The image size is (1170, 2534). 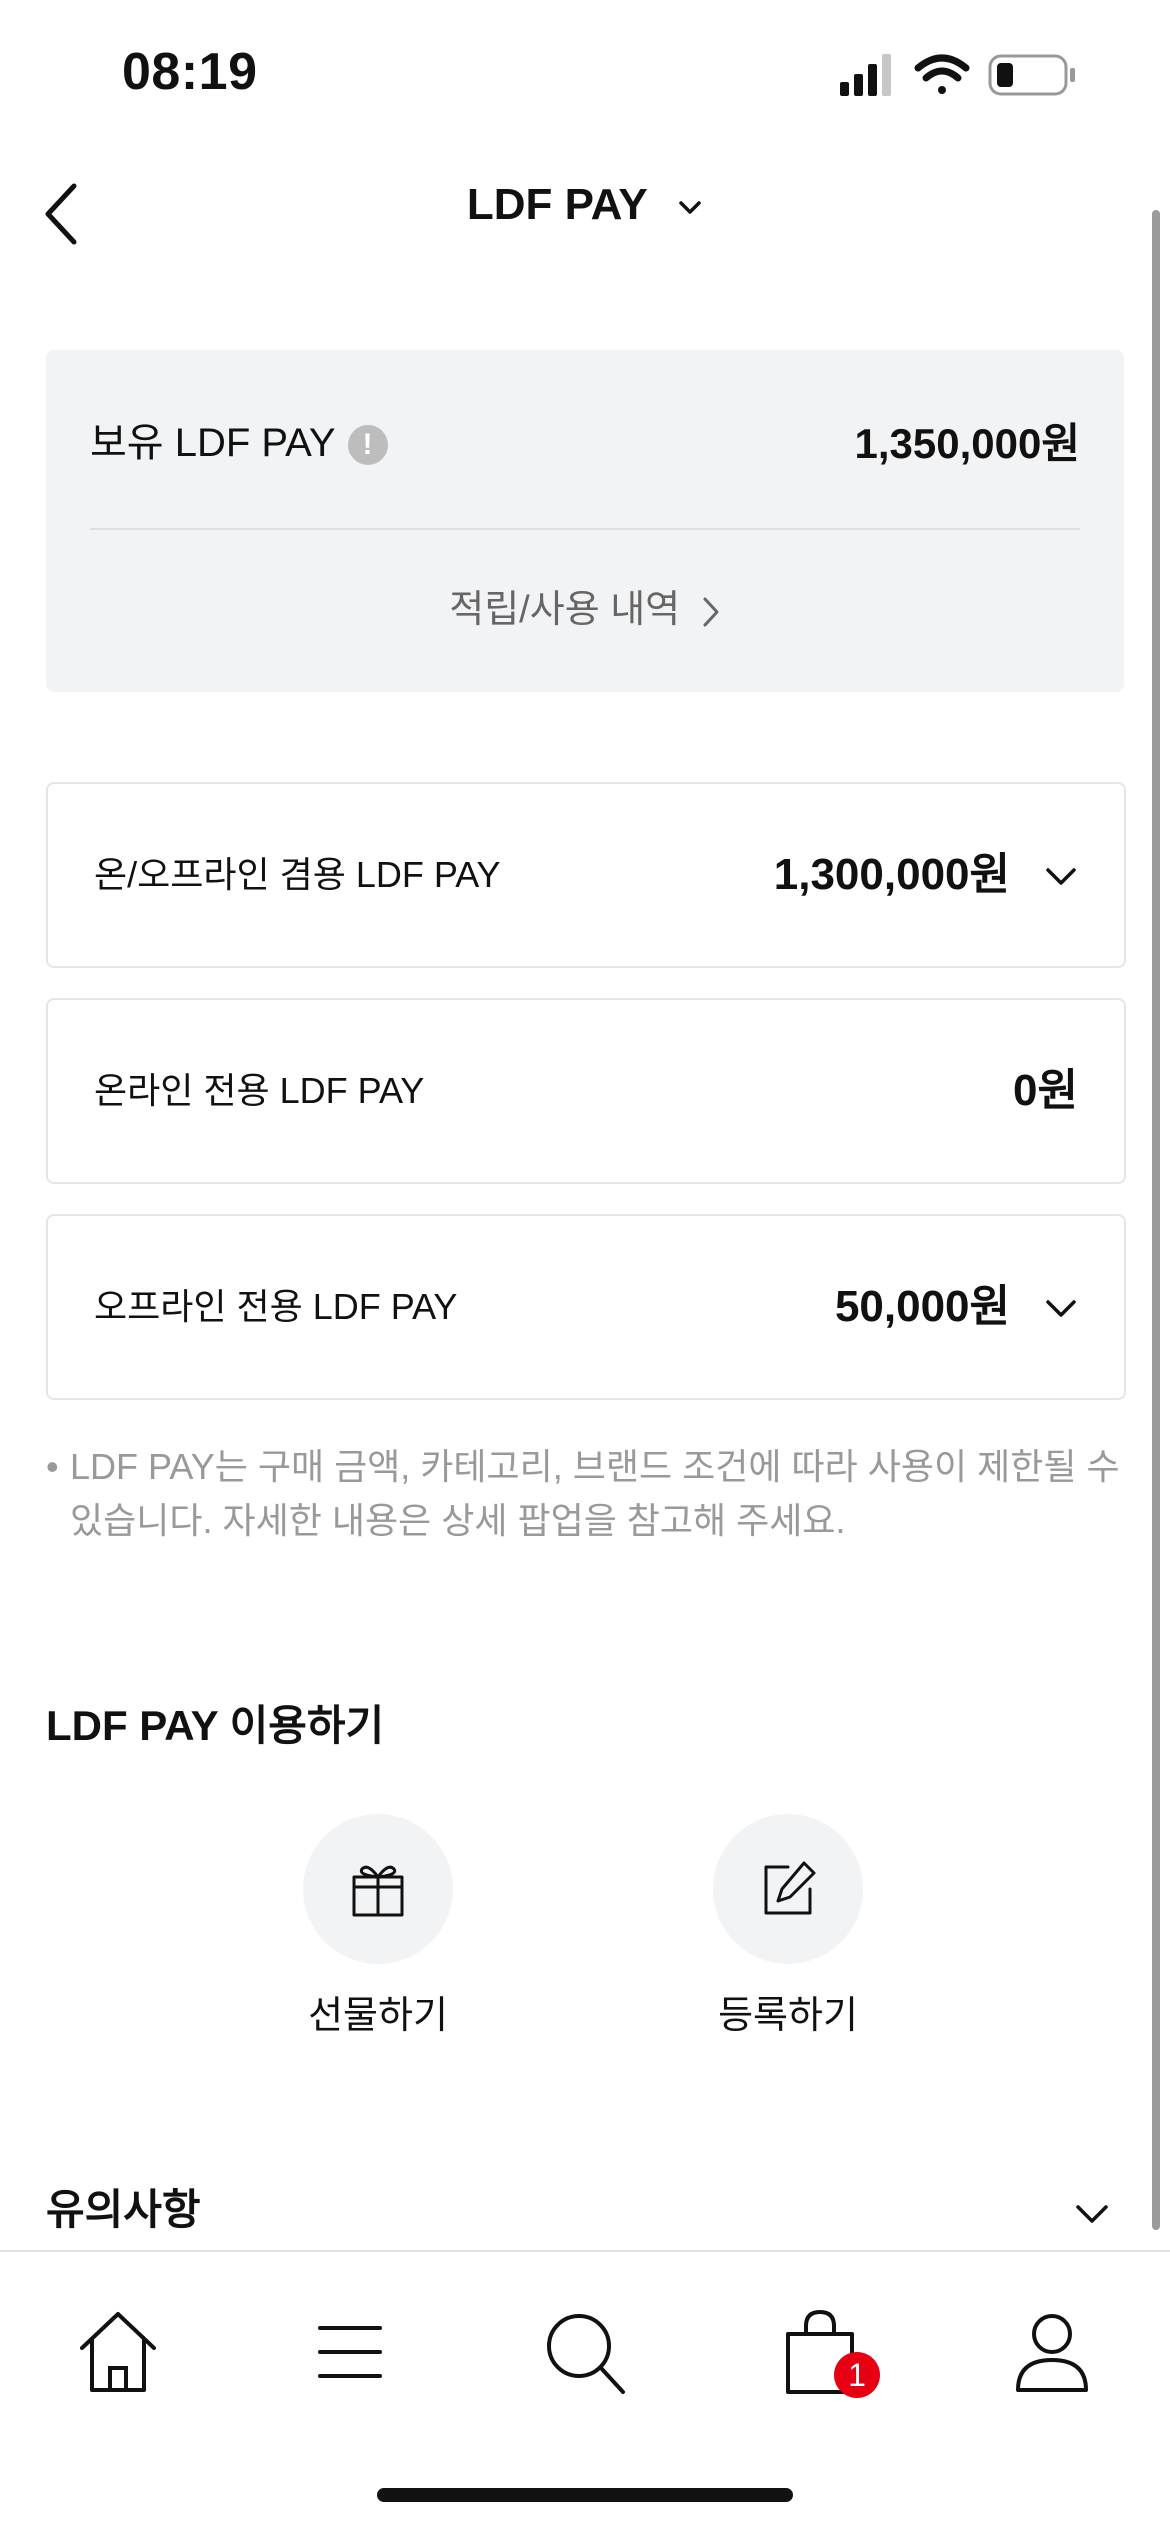 What do you see at coordinates (1156, 1220) in the screenshot?
I see `scrollbar` at bounding box center [1156, 1220].